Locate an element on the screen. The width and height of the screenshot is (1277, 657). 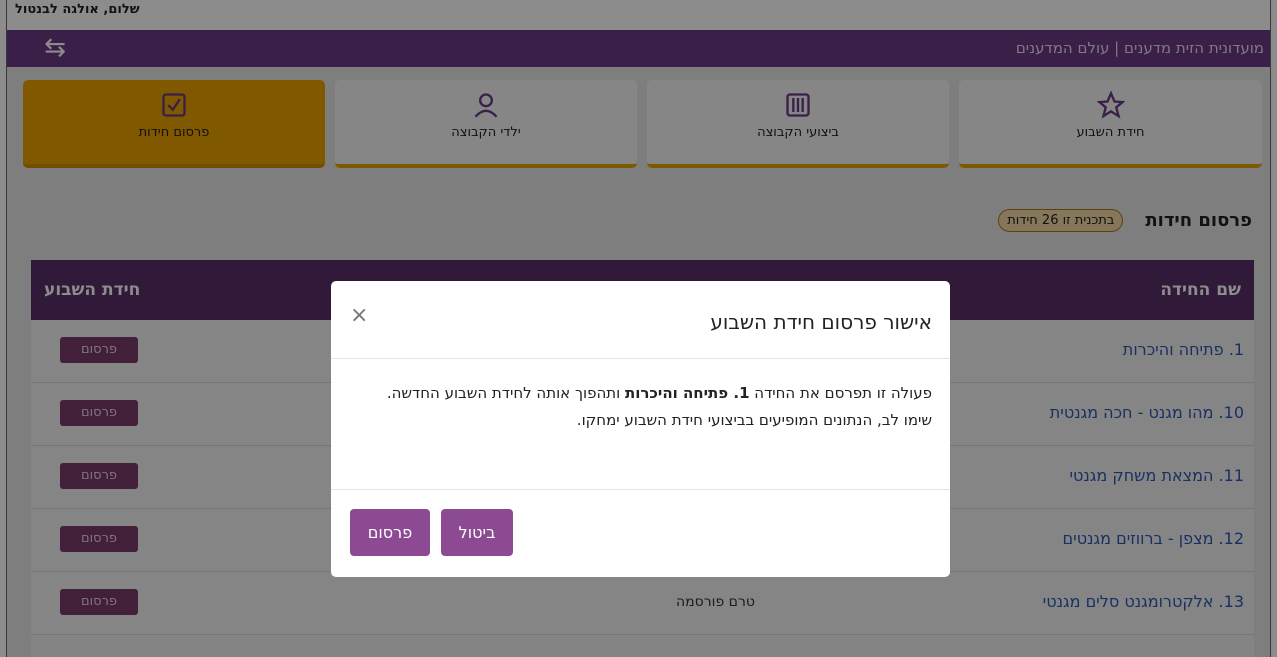
dialog-title: אישור פרסום חידת השבוע is located at coordinates (821, 322).